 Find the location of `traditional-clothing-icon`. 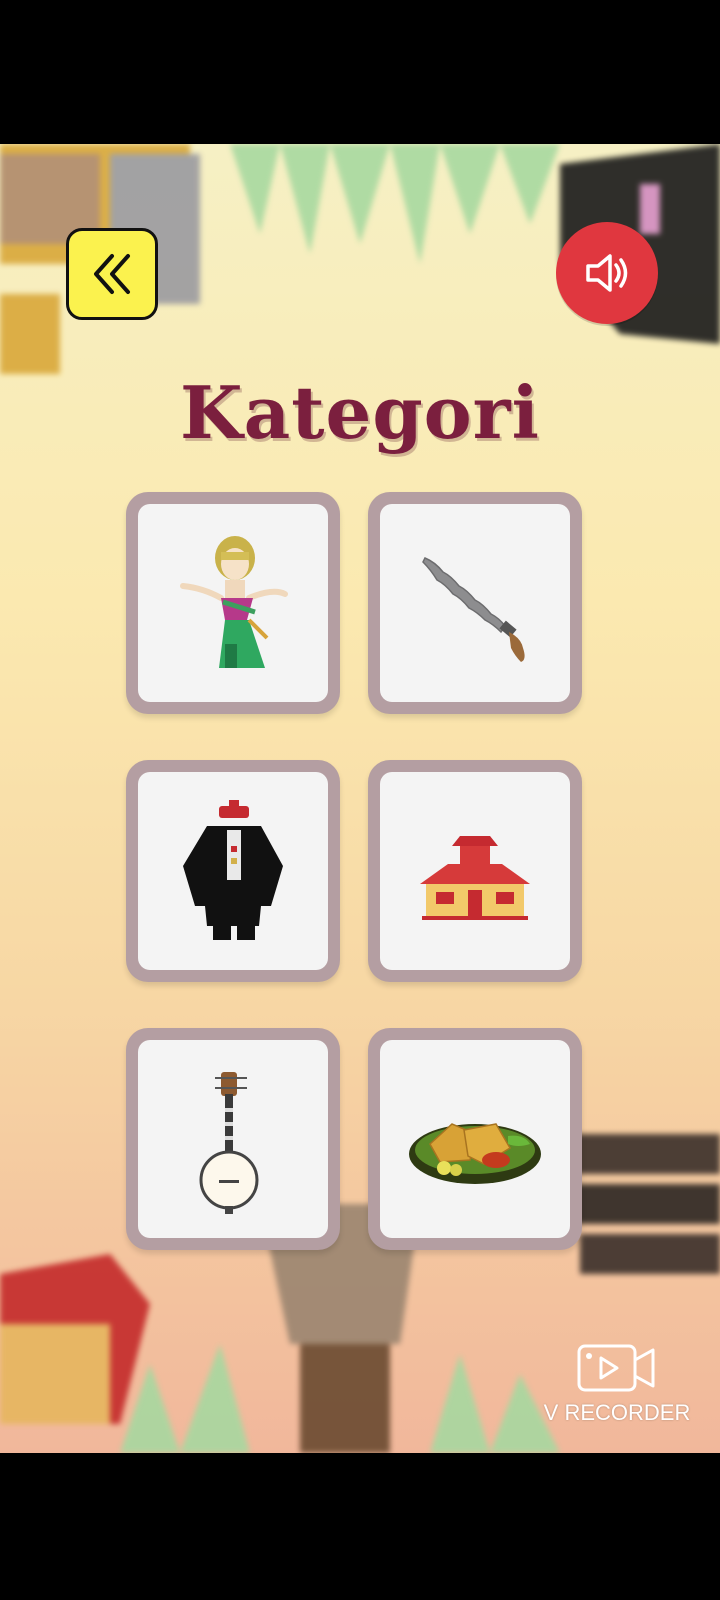

traditional-clothing-icon is located at coordinates (233, 870).